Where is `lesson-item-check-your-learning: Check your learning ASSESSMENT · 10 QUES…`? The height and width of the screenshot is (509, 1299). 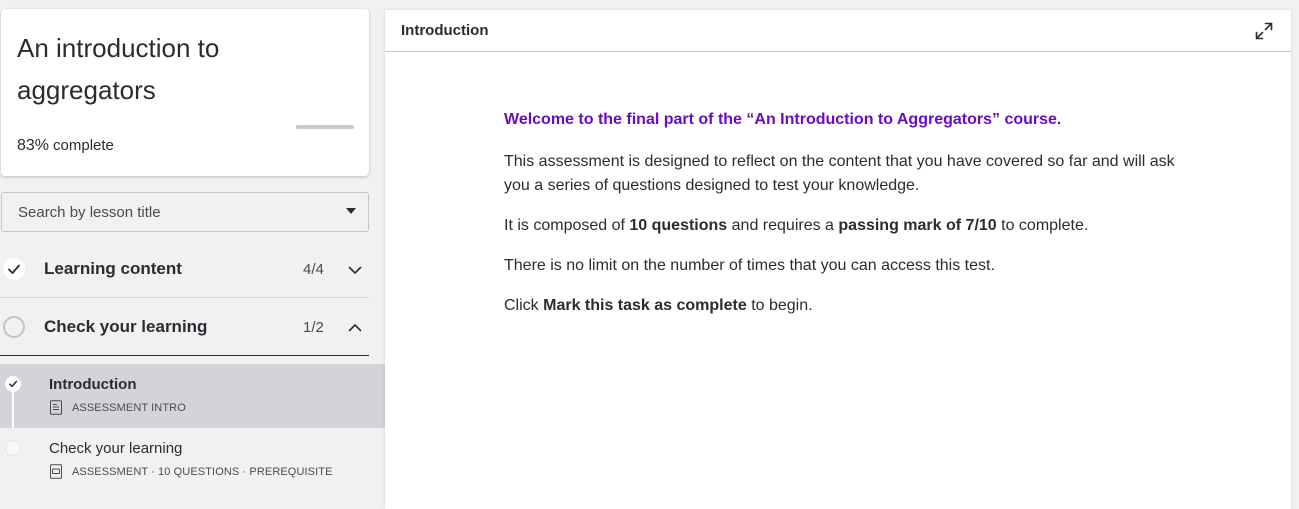 lesson-item-check-your-learning: Check your learning ASSESSMENT · 10 QUES… is located at coordinates (192, 460).